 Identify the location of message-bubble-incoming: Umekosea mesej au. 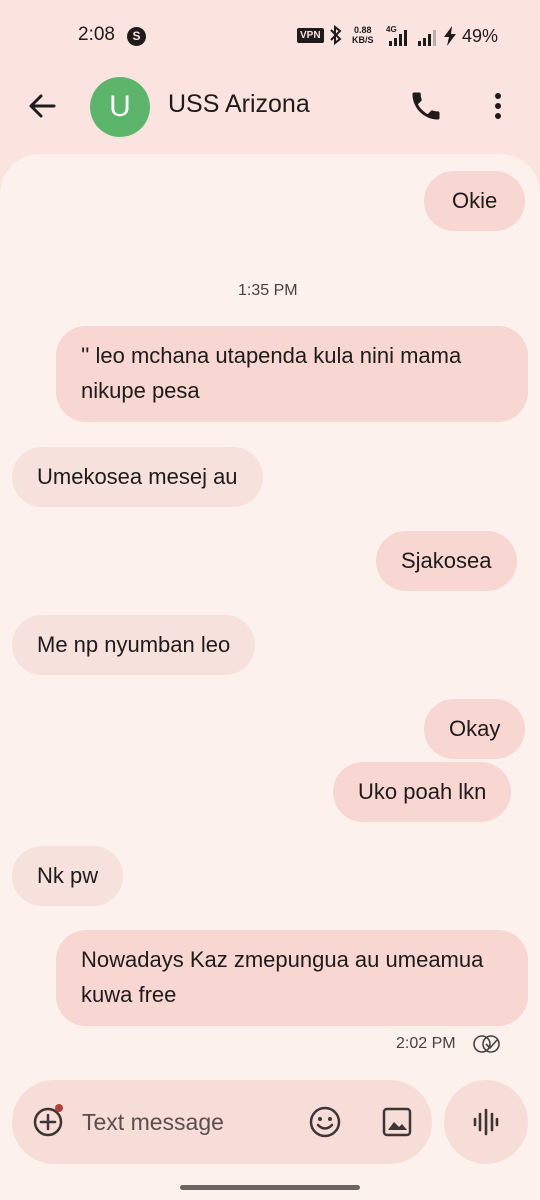
(137, 477).